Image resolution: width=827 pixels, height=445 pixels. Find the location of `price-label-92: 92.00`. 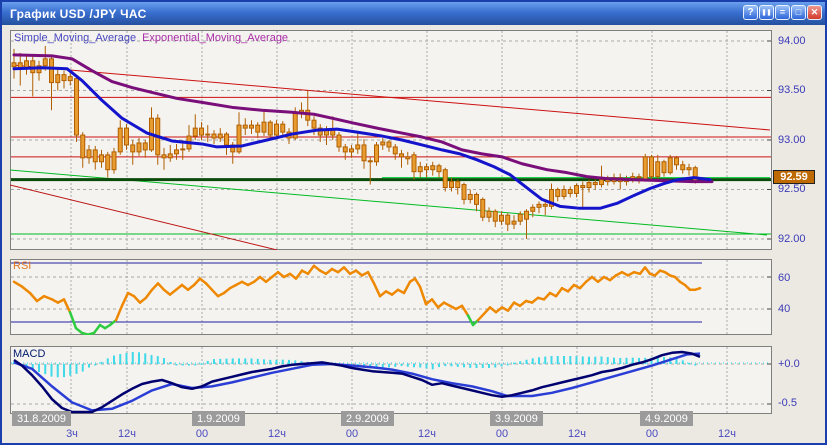

price-label-92: 92.00 is located at coordinates (792, 239).